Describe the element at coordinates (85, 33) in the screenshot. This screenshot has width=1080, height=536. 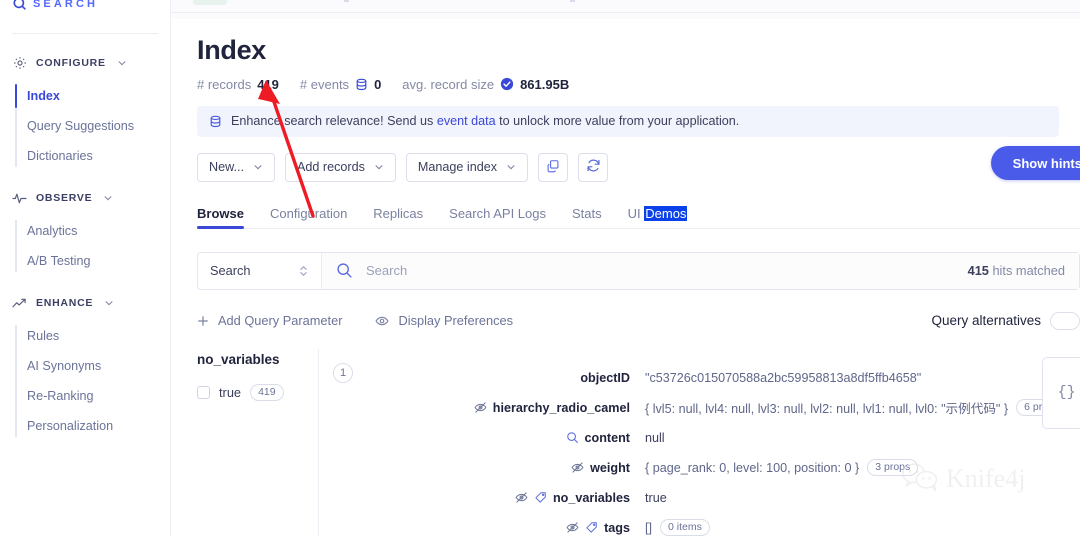
I see `sidebar-divider` at that location.